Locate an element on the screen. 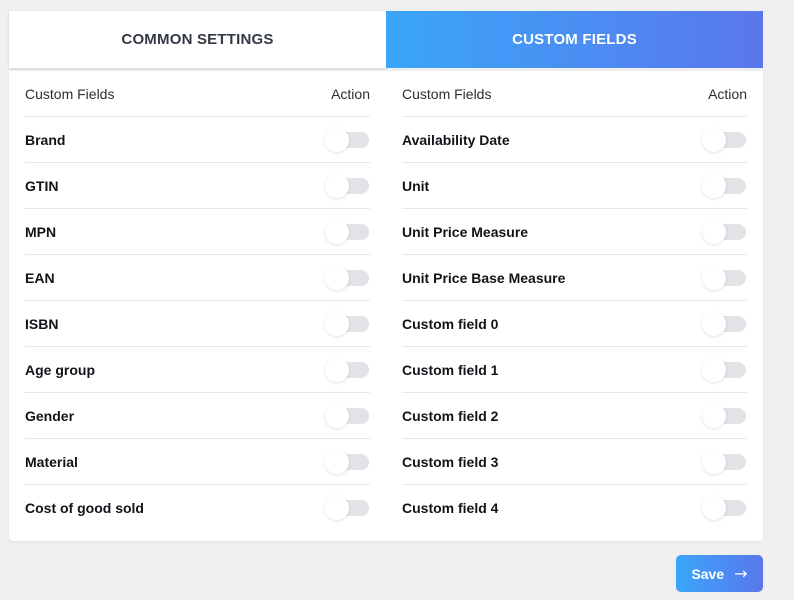 Image resolution: width=794 pixels, height=600 pixels. field-label: Custom field 0 is located at coordinates (450, 323).